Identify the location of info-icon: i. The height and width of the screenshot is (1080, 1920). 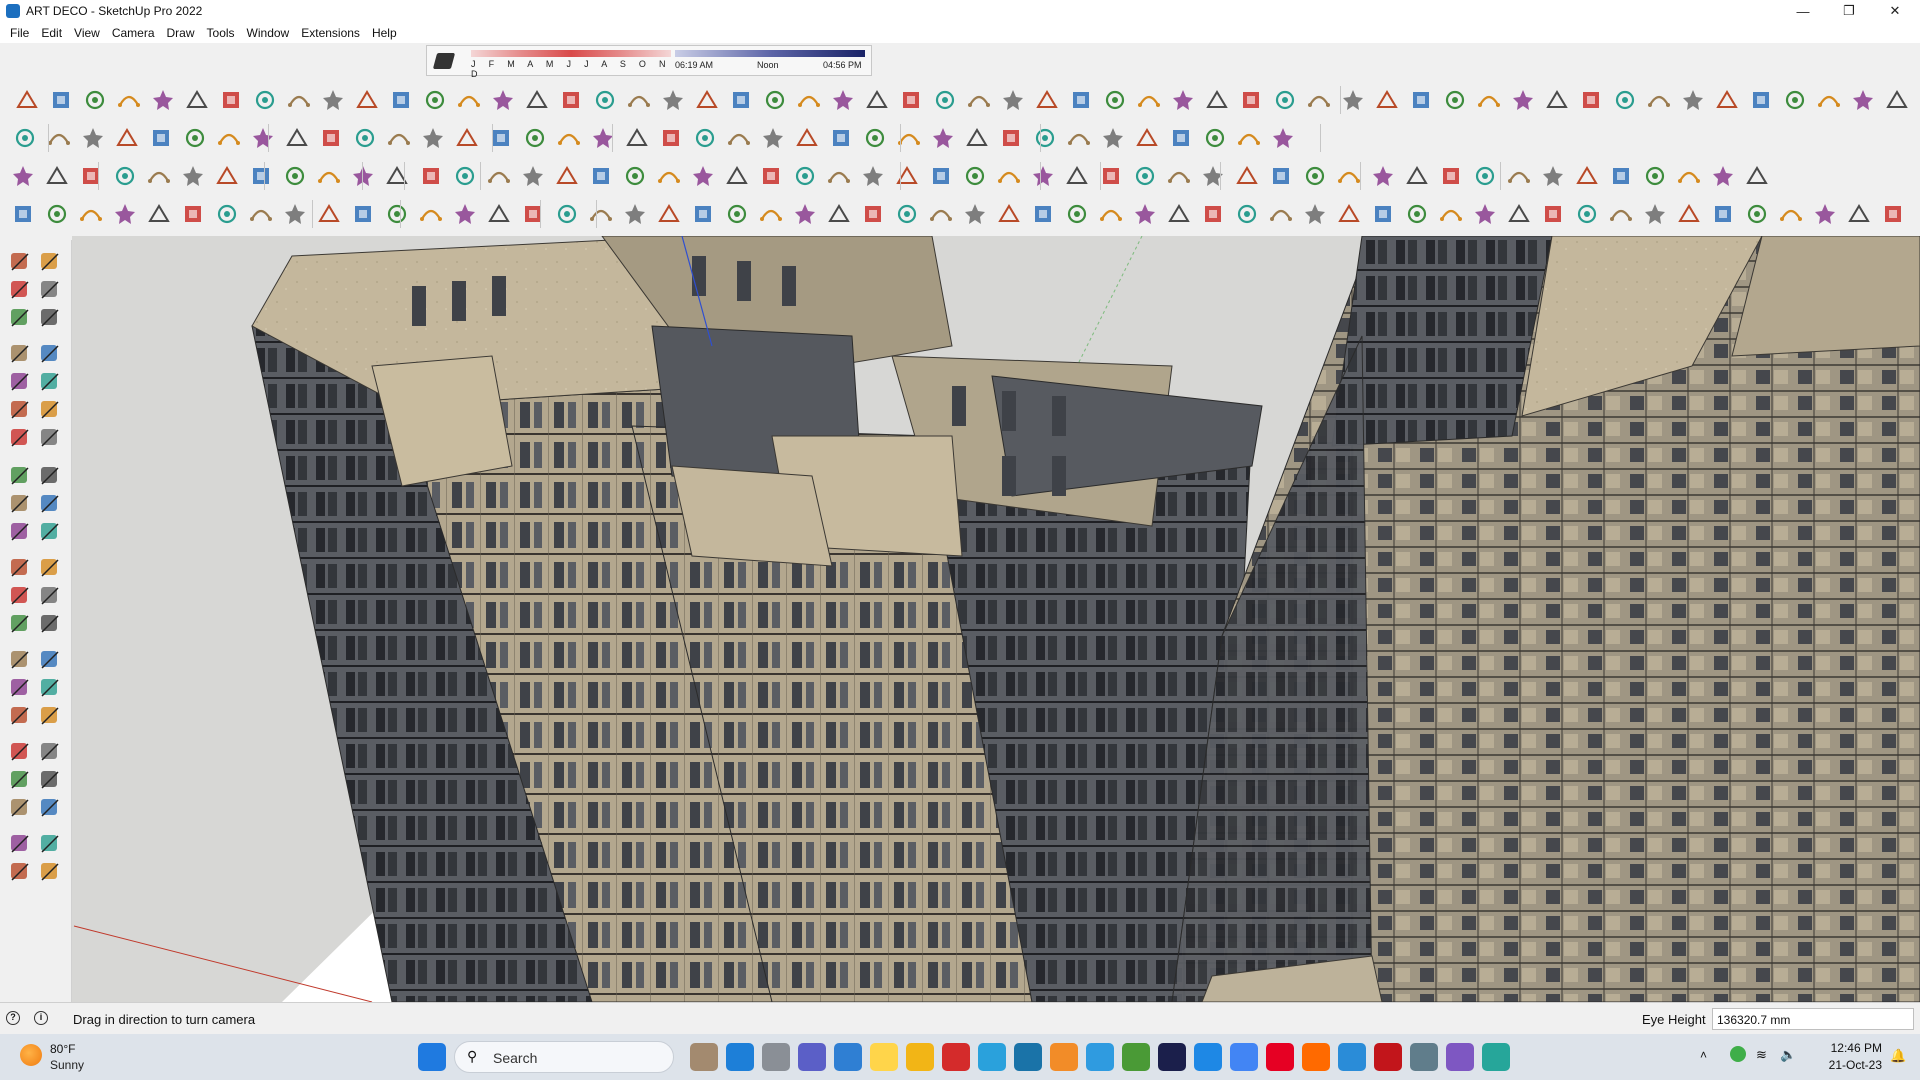
(41, 1018).